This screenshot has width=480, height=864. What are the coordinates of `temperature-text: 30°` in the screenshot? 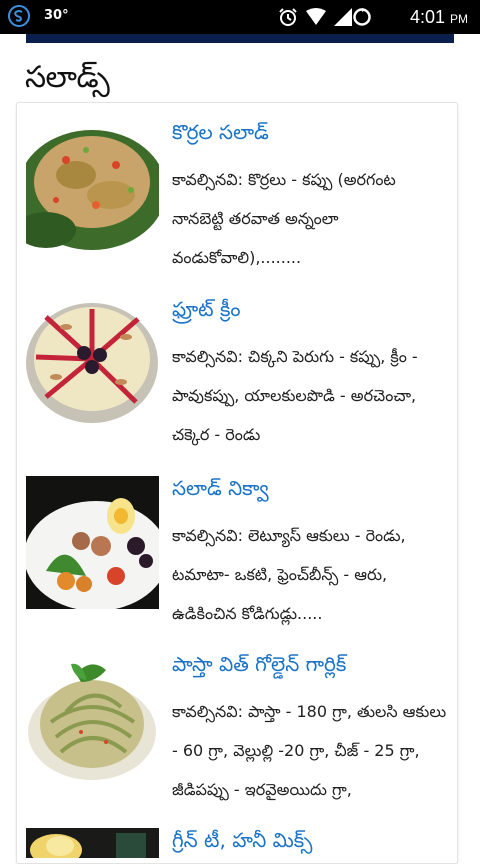 It's located at (56, 15).